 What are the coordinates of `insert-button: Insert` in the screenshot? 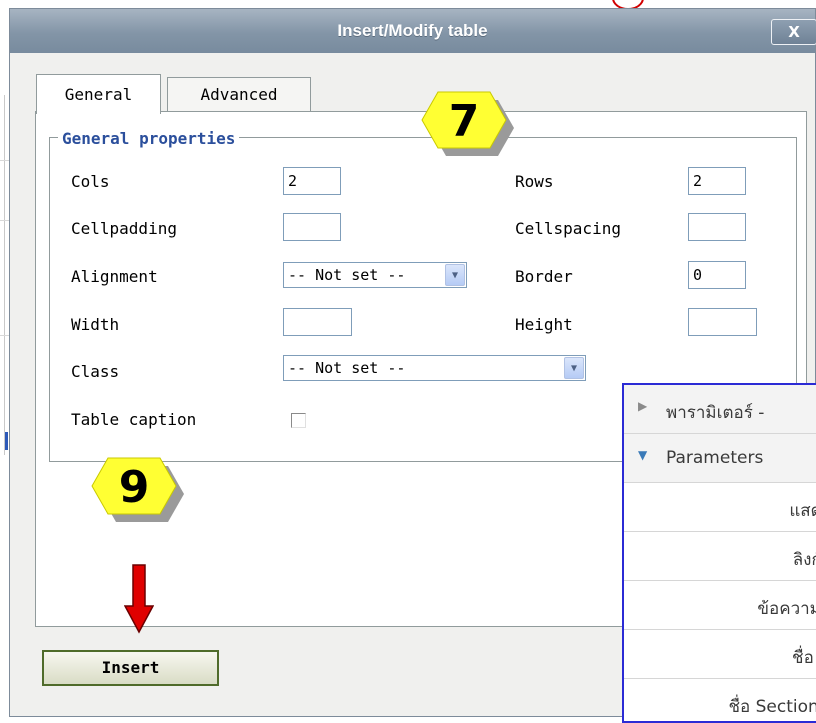 It's located at (130, 668).